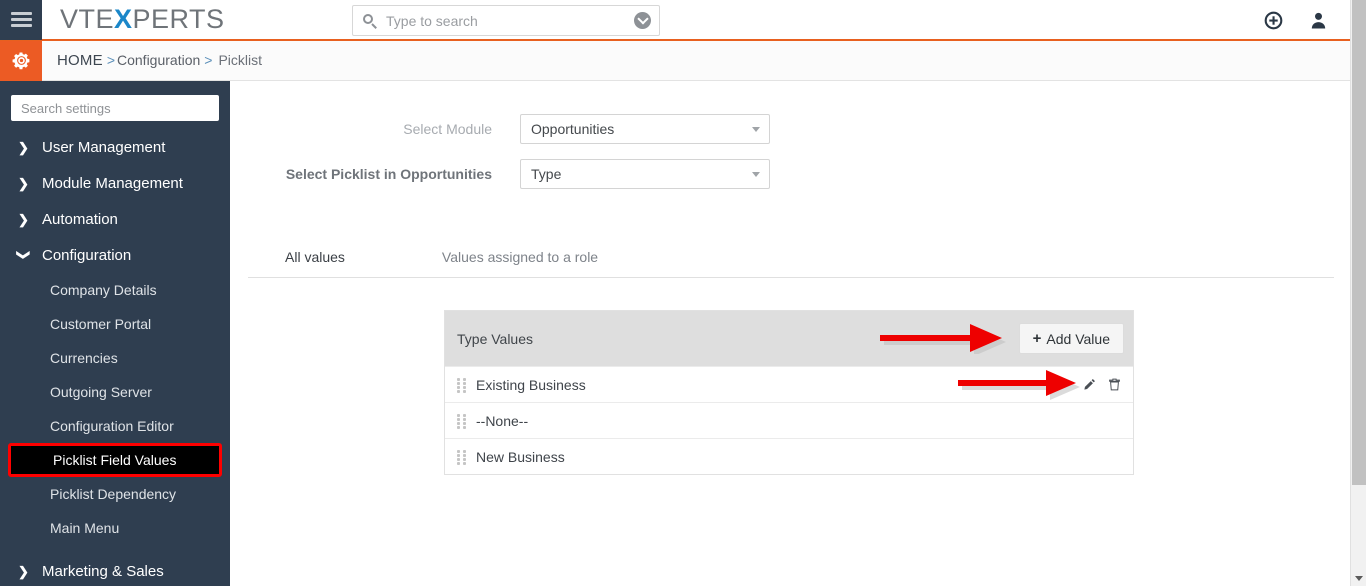 The height and width of the screenshot is (586, 1366). I want to click on hamburger-menu-button, so click(21, 20).